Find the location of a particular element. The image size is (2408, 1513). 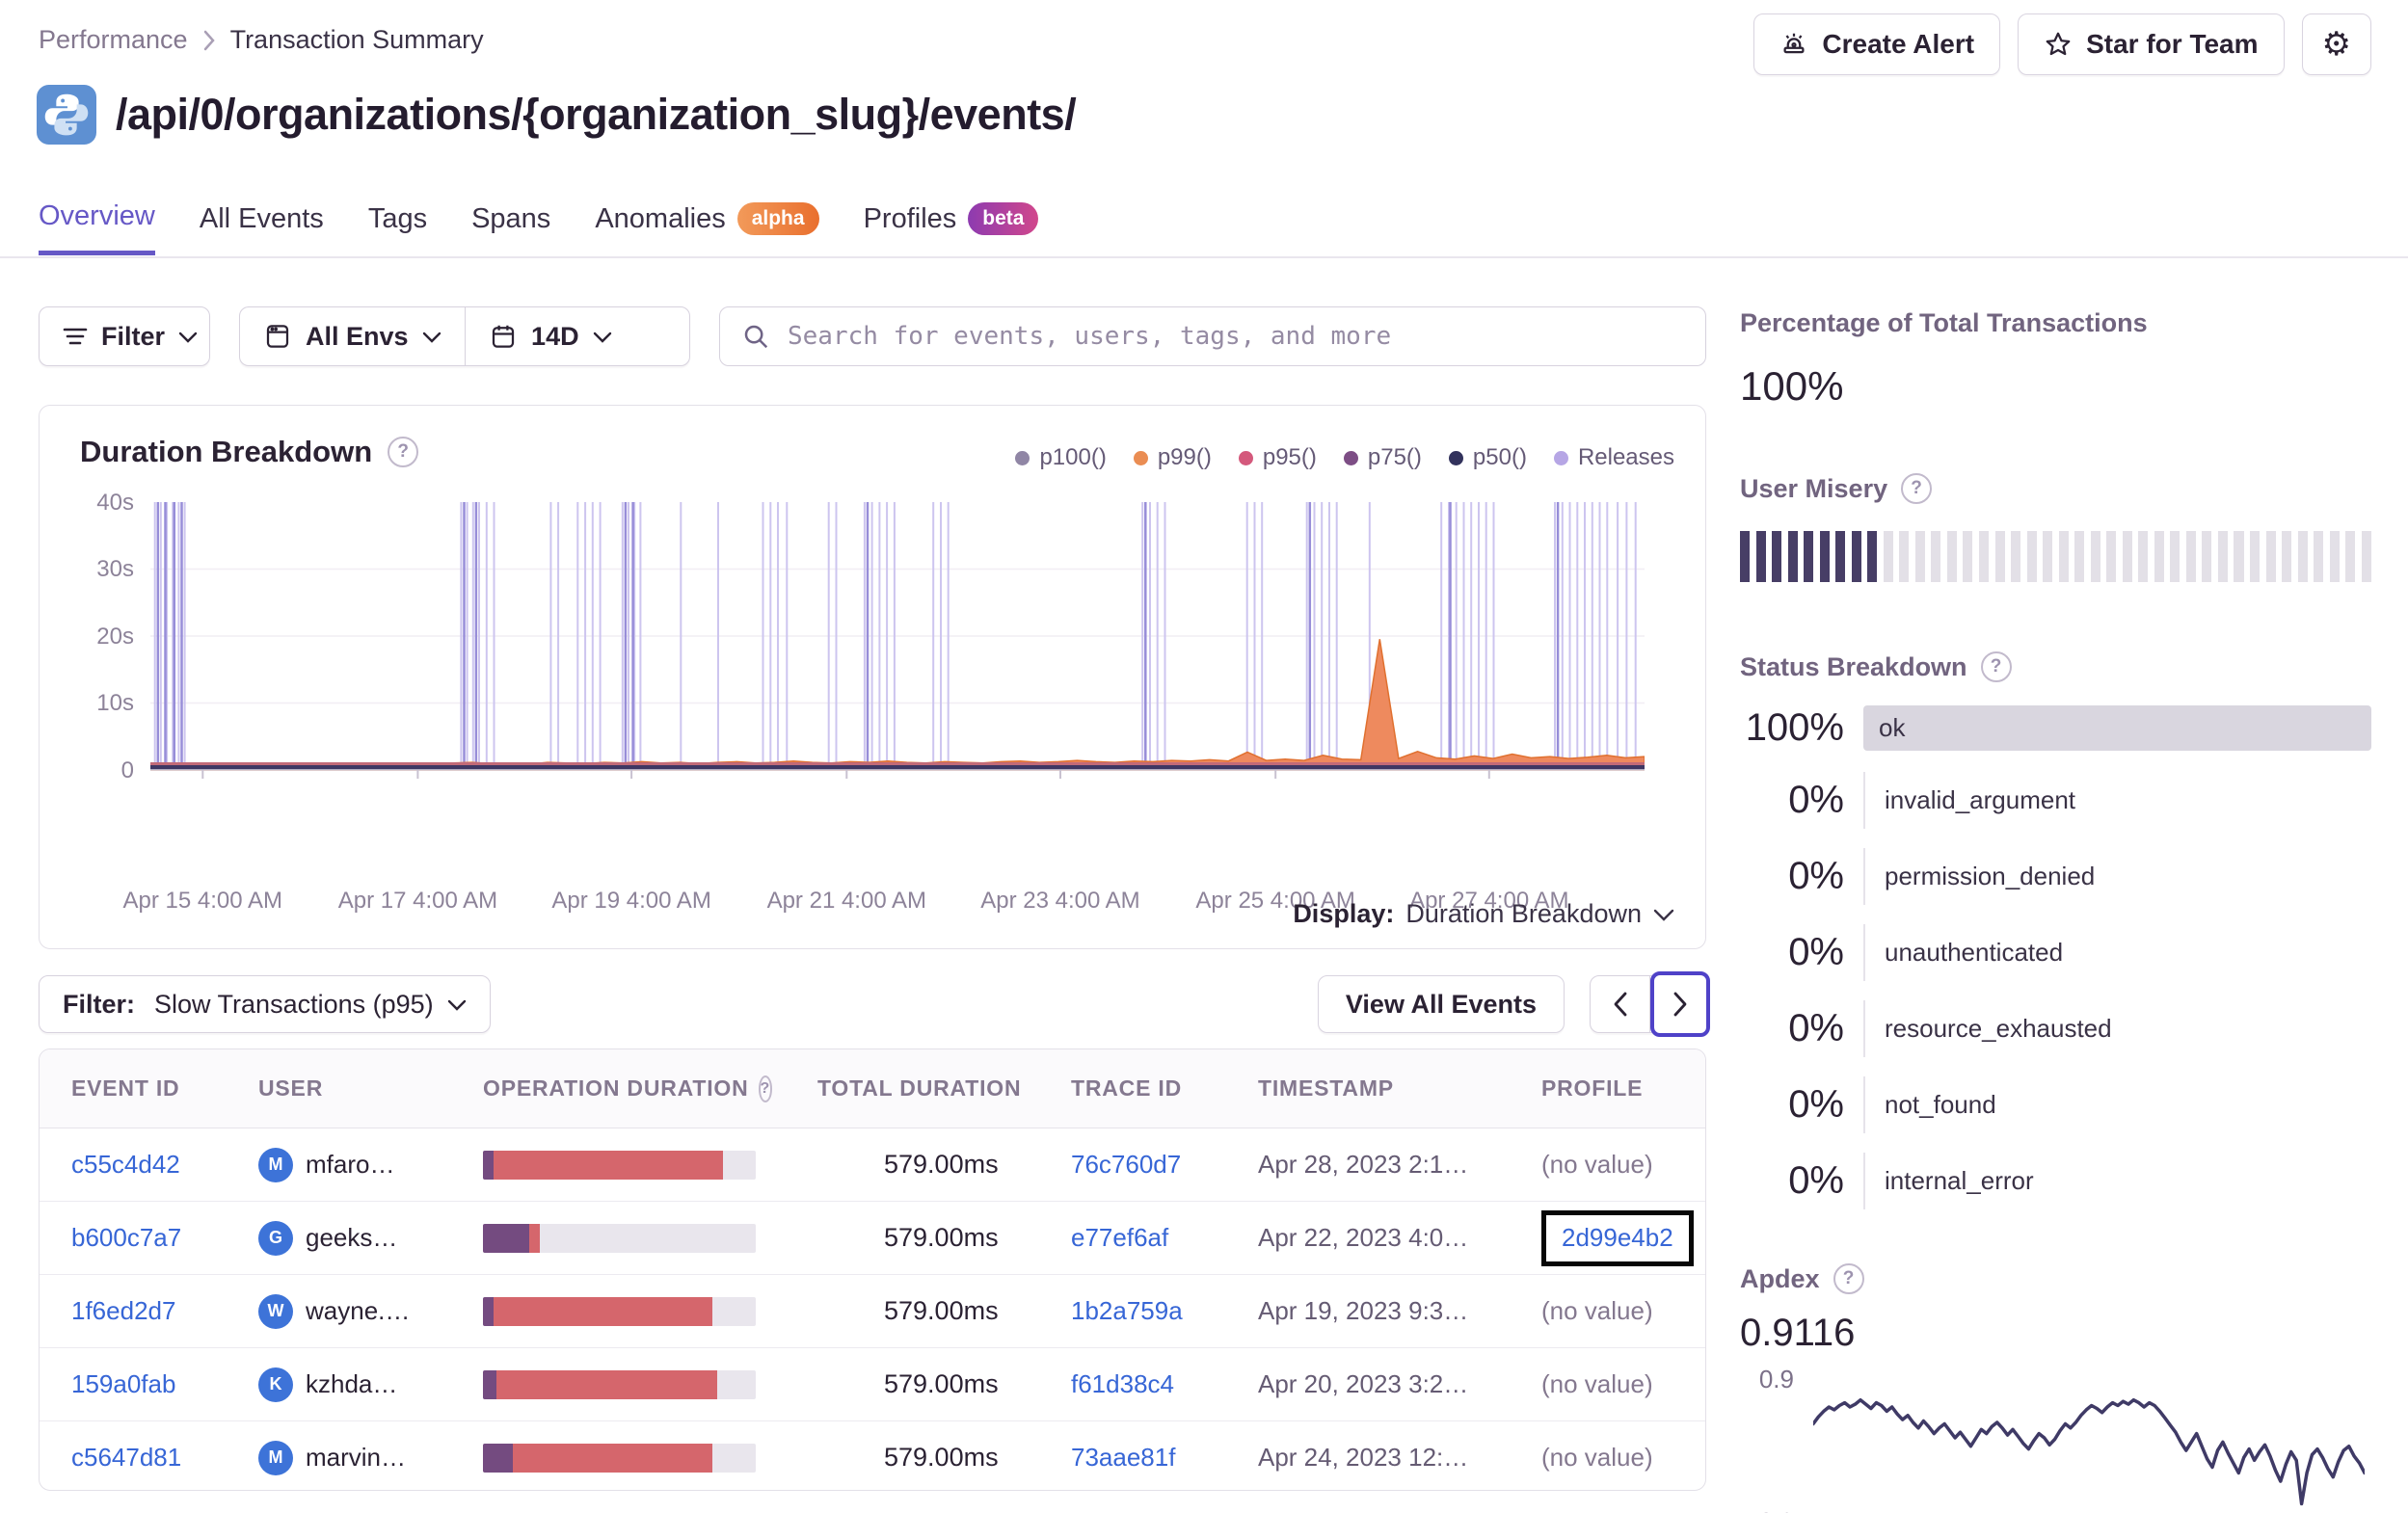

slow-transactions-filter: Filter: Slow Transactions (p95) is located at coordinates (265, 1004).